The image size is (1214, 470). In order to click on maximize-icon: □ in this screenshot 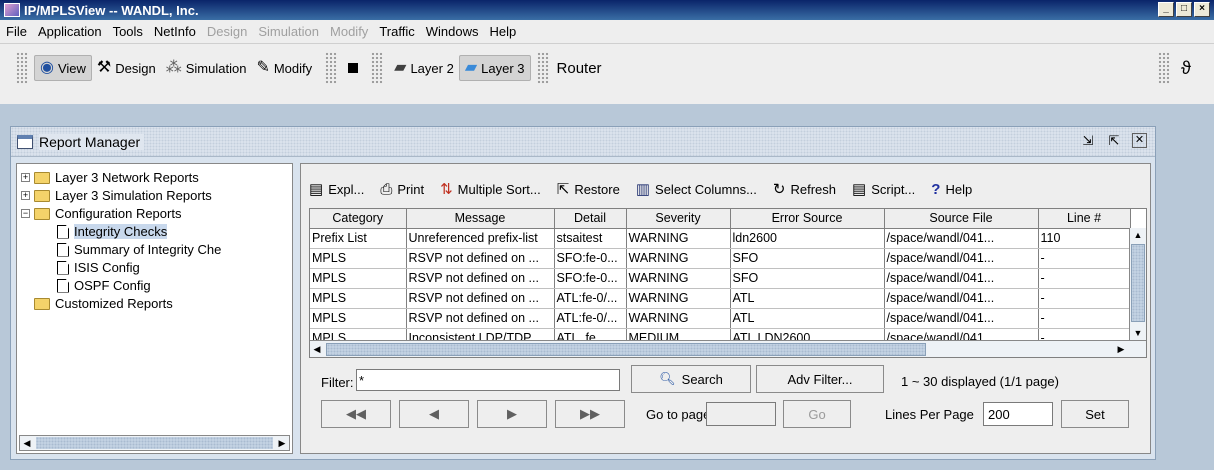, I will do `click(1184, 9)`.